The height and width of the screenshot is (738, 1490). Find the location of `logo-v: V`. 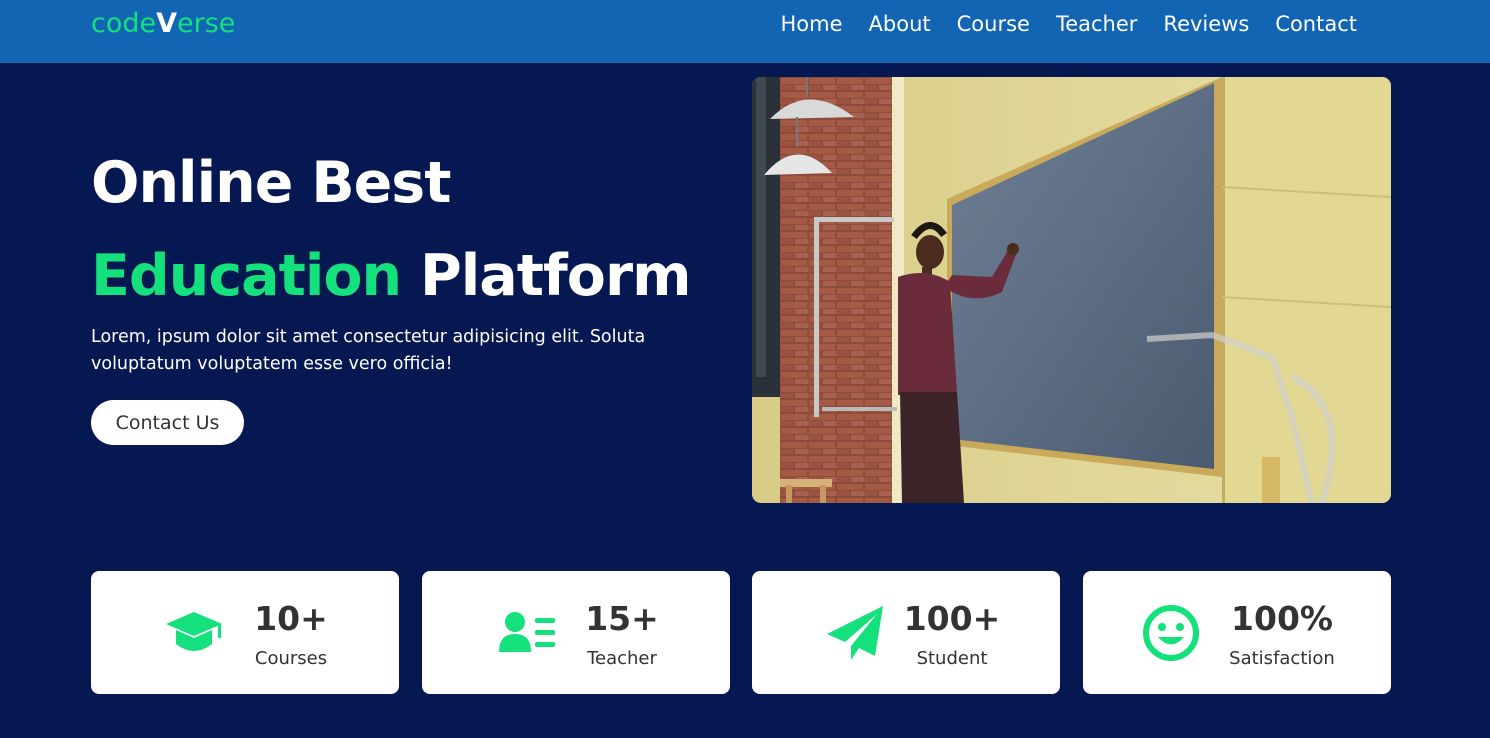

logo-v: V is located at coordinates (167, 23).